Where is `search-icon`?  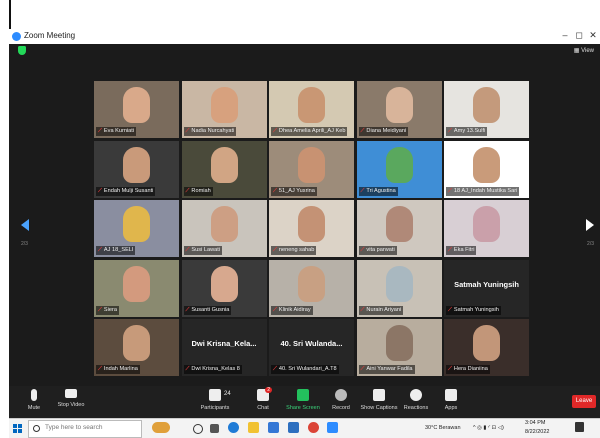
search-icon is located at coordinates (36, 428).